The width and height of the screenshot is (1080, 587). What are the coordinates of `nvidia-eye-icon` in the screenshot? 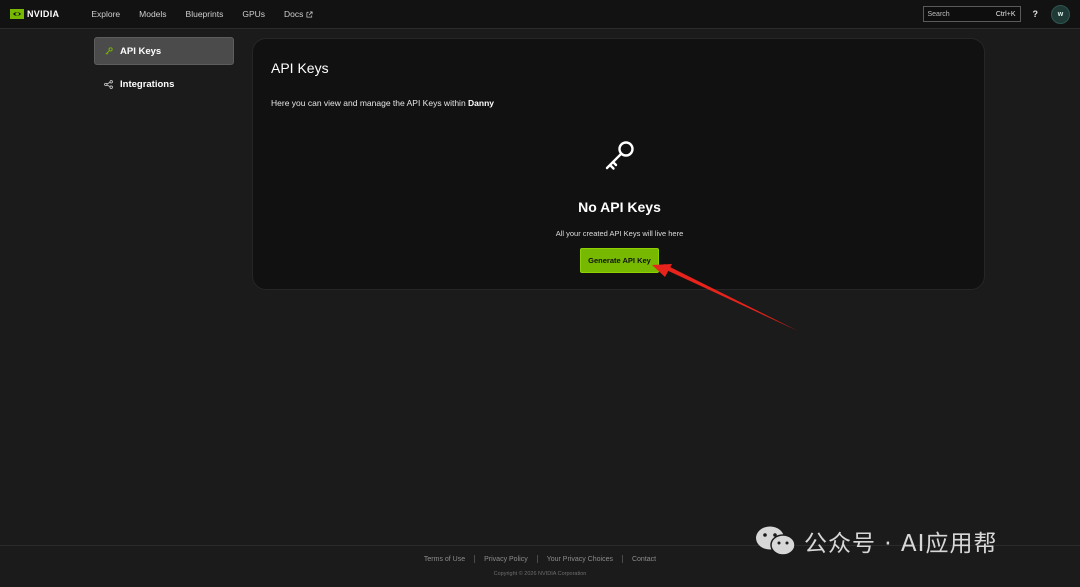 It's located at (17, 14).